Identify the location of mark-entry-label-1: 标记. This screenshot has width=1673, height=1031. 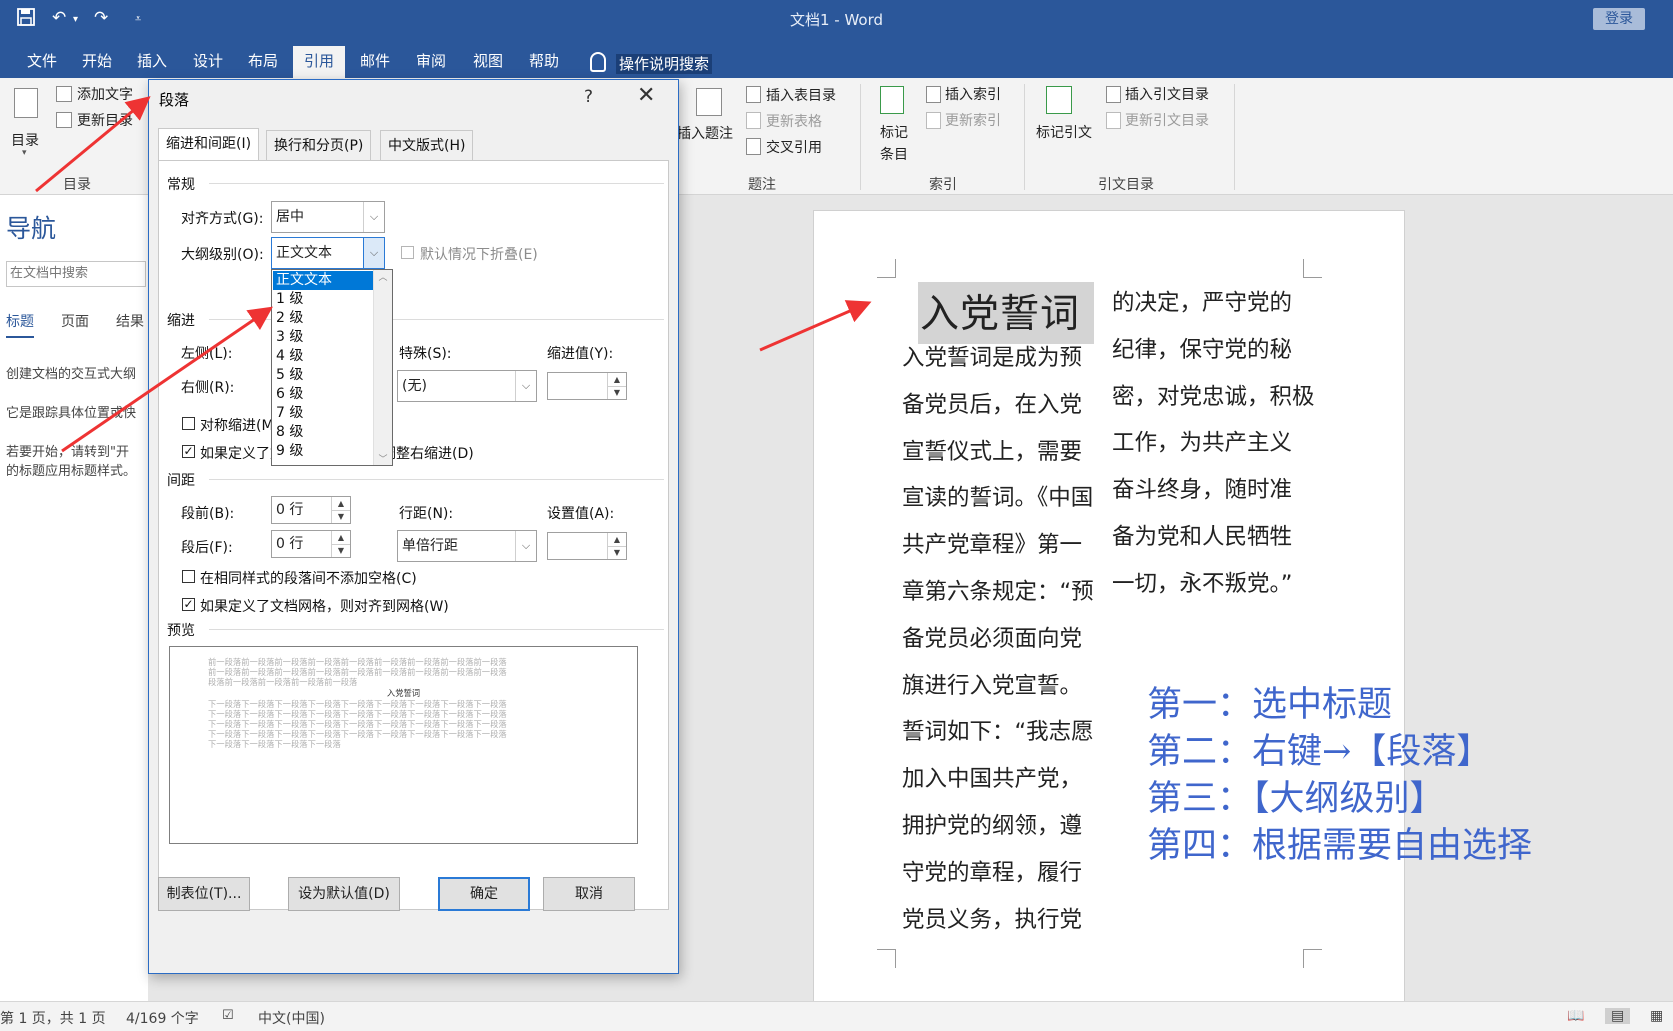
(894, 132).